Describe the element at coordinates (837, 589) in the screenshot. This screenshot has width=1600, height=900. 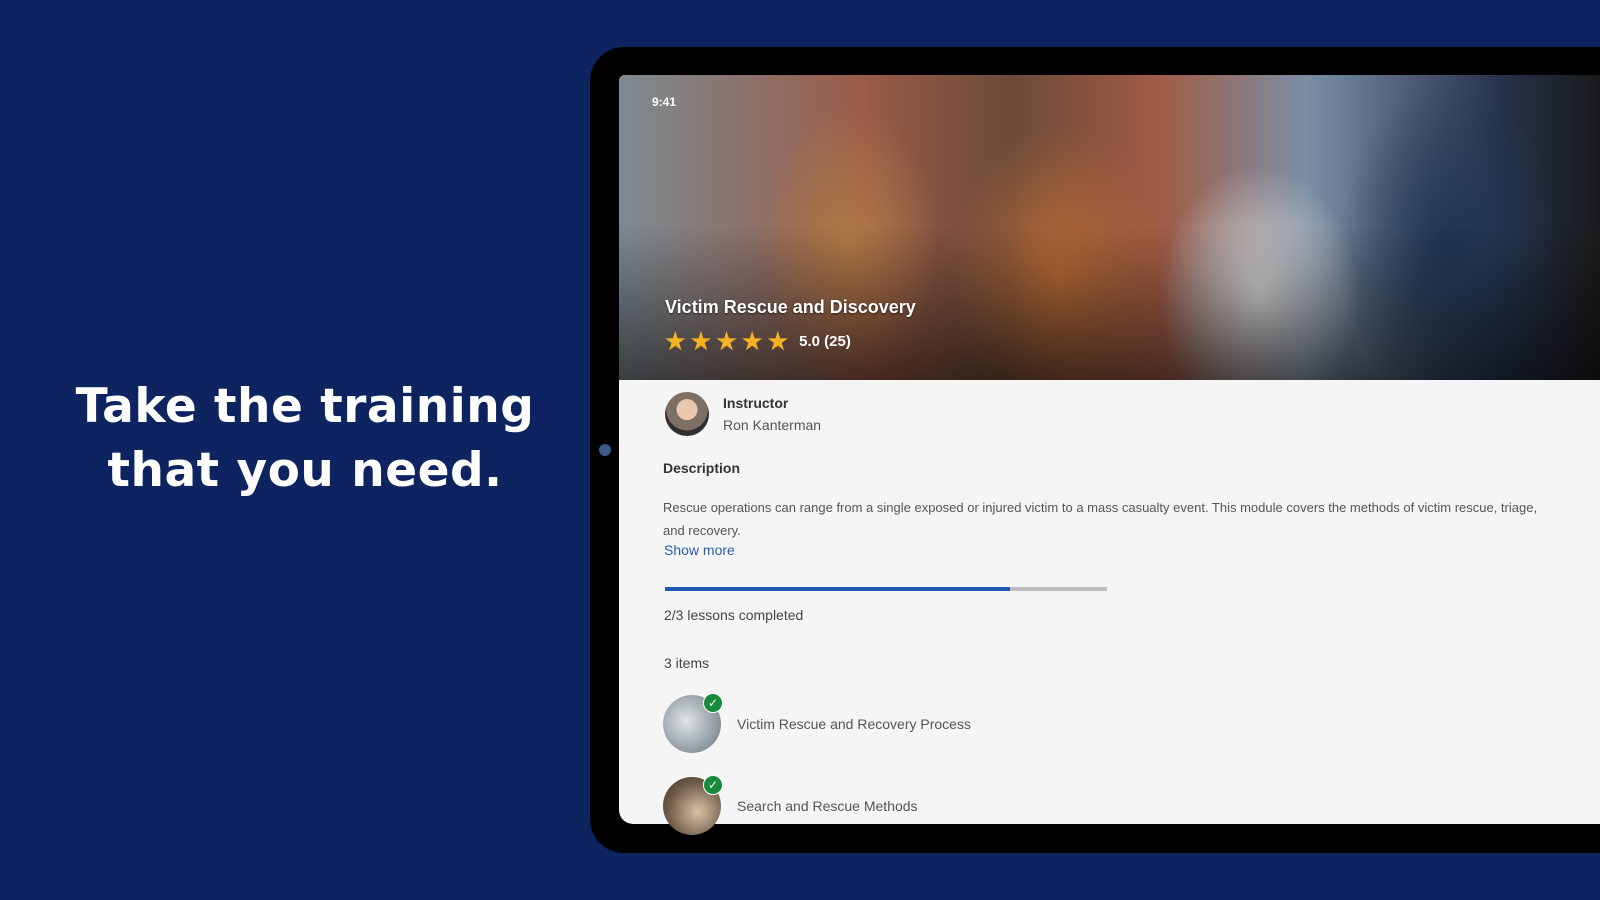
I see `progress-fill` at that location.